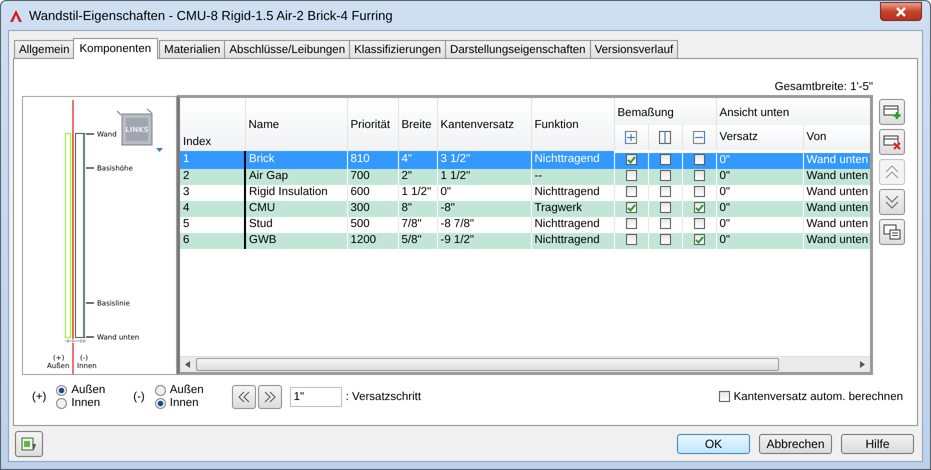 The image size is (931, 470). What do you see at coordinates (823, 87) in the screenshot?
I see `total-width-label: Gesamtbreite: 1'-5"` at bounding box center [823, 87].